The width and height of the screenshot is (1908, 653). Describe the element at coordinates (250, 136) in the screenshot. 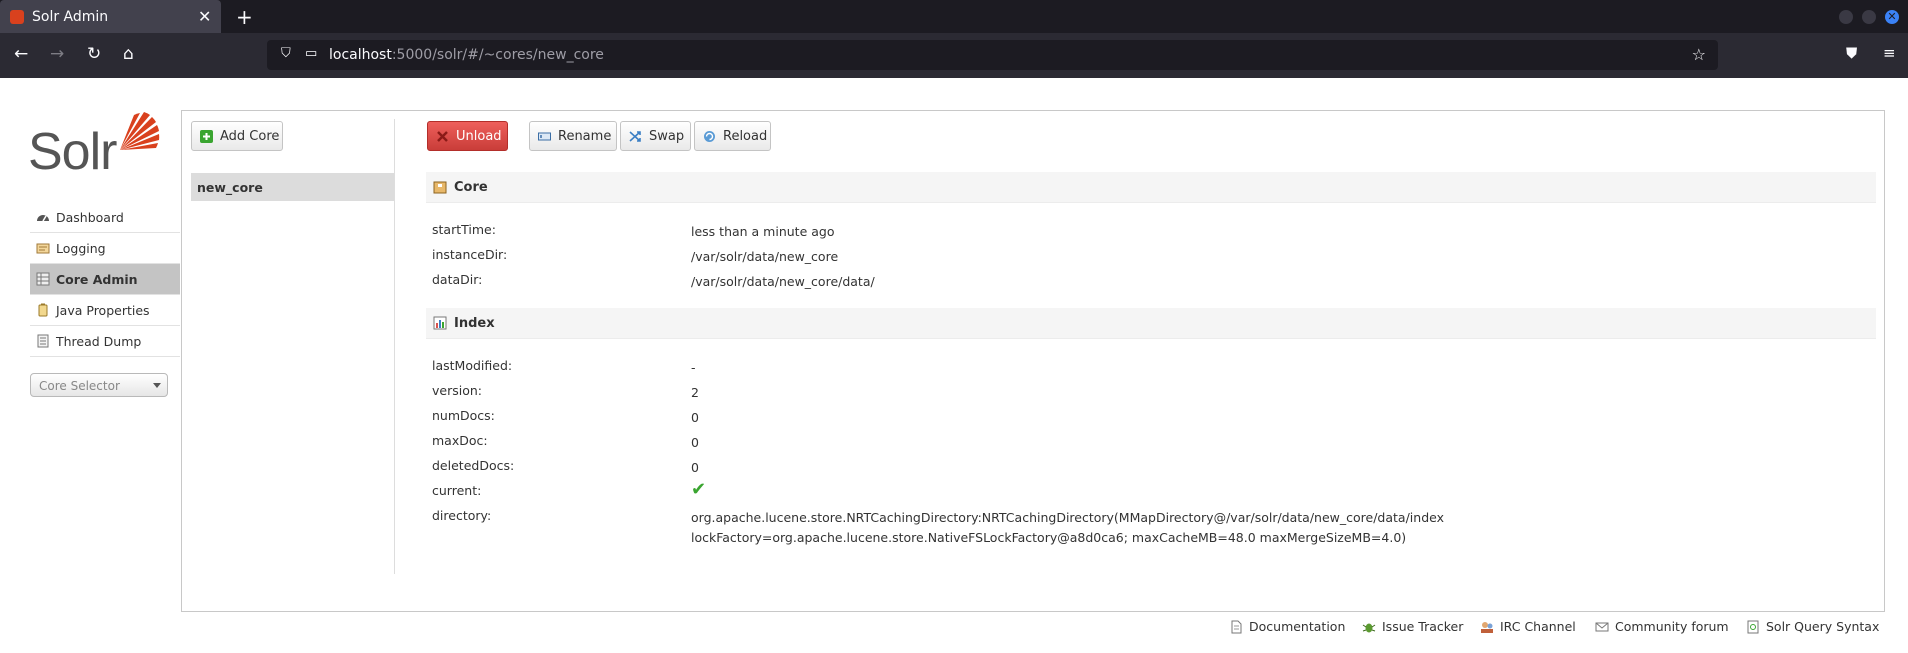

I see `add-core-label: Add Core` at that location.